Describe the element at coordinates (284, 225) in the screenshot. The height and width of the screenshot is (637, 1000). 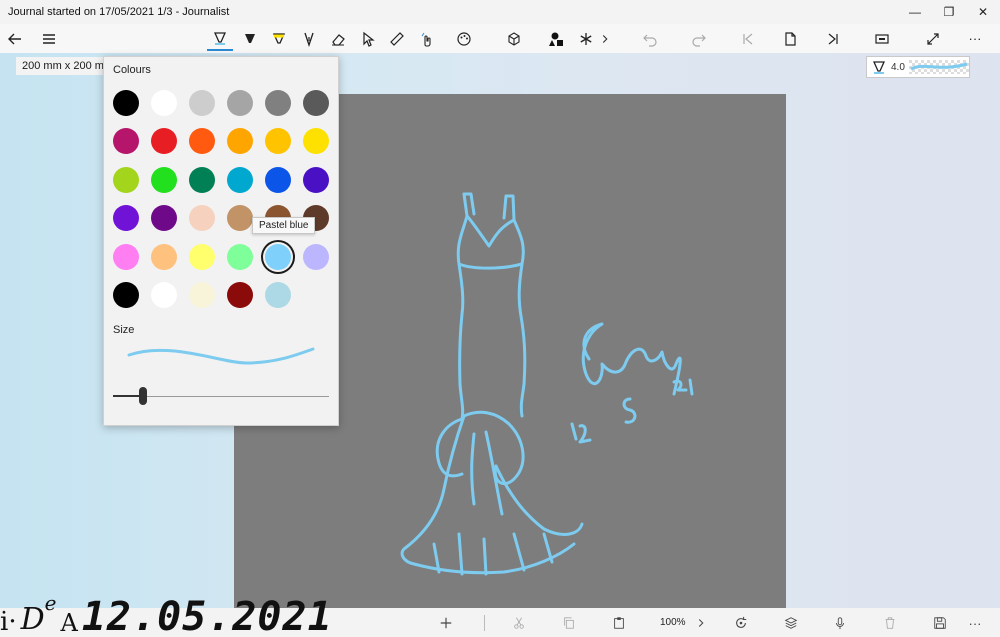
I see `colour-tooltip: Pastel blue` at that location.